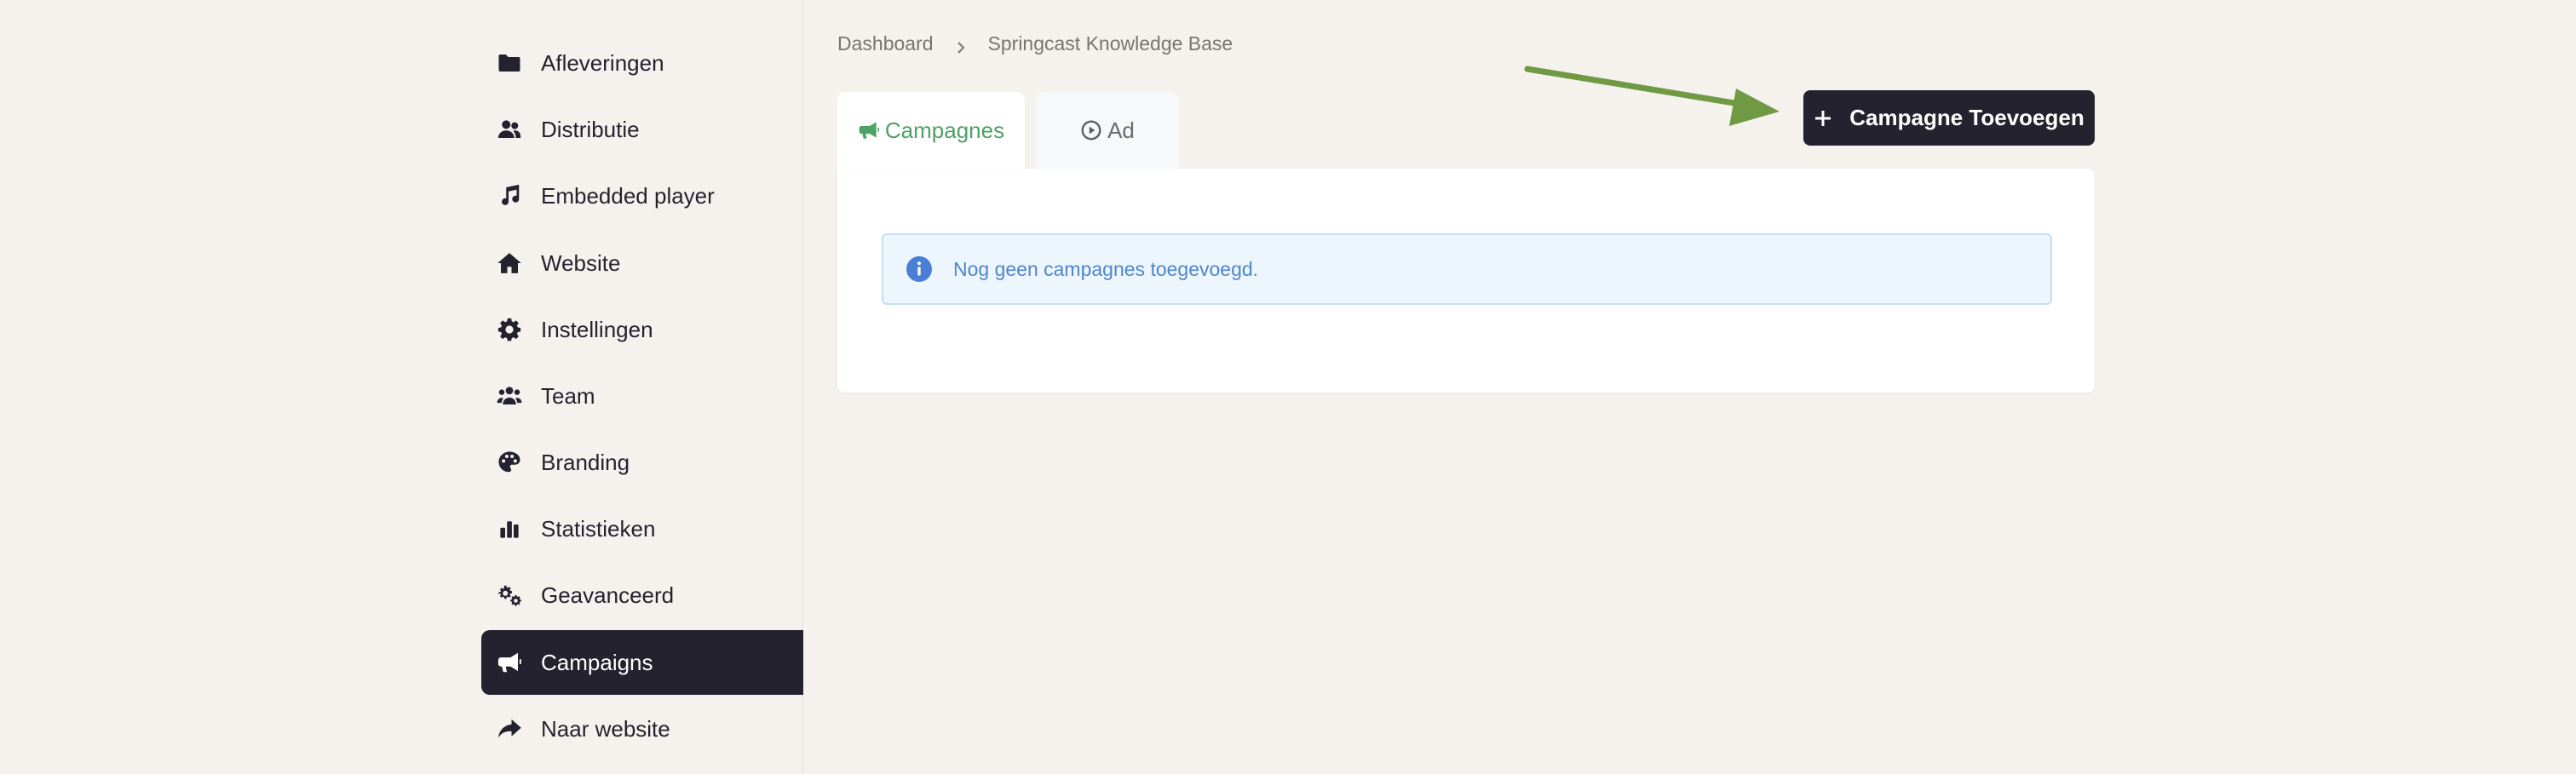 Image resolution: width=2576 pixels, height=774 pixels. I want to click on campaigns-panel: Nog geen campagnes toegevoegd., so click(1466, 281).